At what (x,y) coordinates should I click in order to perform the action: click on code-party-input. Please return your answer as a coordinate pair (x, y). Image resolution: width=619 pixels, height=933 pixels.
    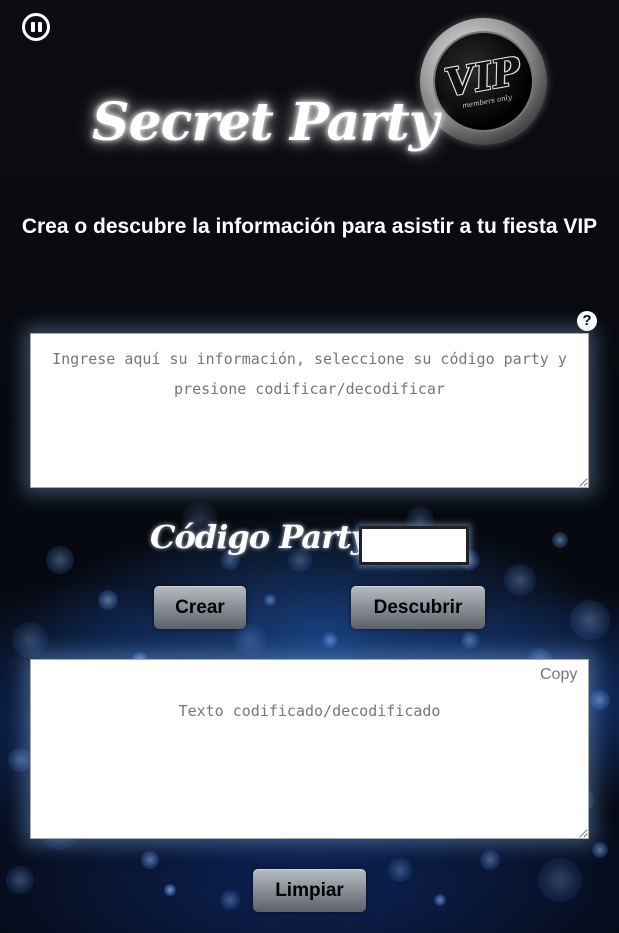
    Looking at the image, I should click on (414, 545).